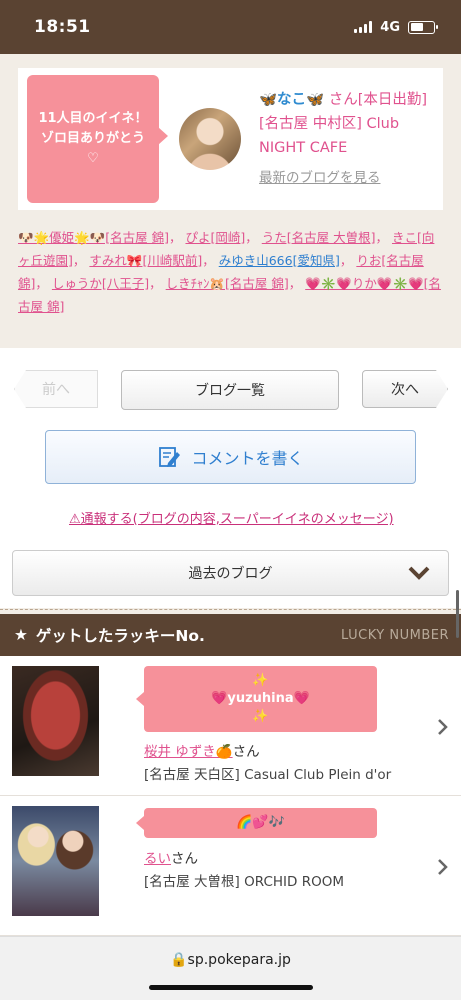  Describe the element at coordinates (247, 458) in the screenshot. I see `write-comment-label: コメントを書く` at that location.